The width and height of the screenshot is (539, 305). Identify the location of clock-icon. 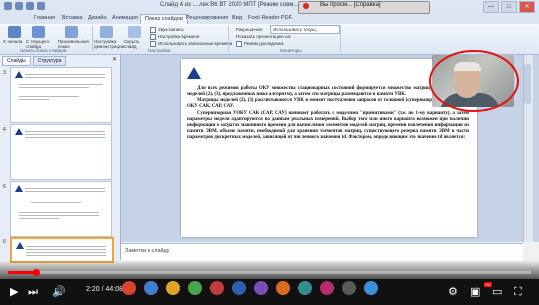
(153, 37).